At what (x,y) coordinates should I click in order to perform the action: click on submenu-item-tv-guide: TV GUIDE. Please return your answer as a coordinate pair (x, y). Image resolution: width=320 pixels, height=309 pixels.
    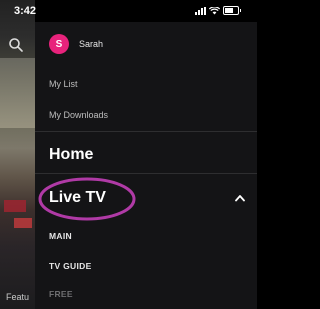
    Looking at the image, I should click on (70, 266).